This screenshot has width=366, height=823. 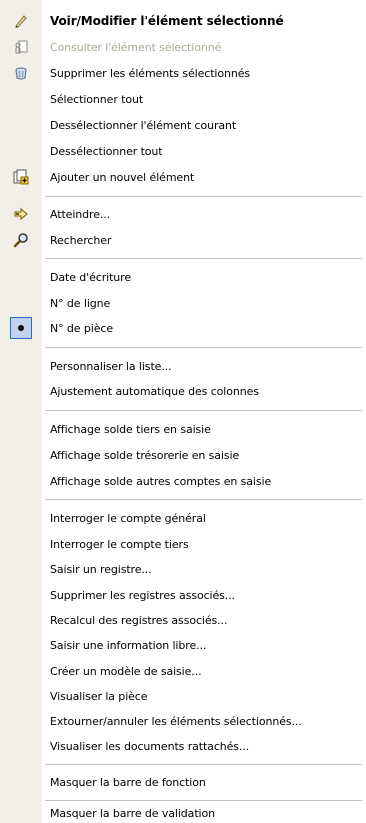 What do you see at coordinates (161, 481) in the screenshot?
I see `menu-item-label: Affichage solde autres comptes en saisie` at bounding box center [161, 481].